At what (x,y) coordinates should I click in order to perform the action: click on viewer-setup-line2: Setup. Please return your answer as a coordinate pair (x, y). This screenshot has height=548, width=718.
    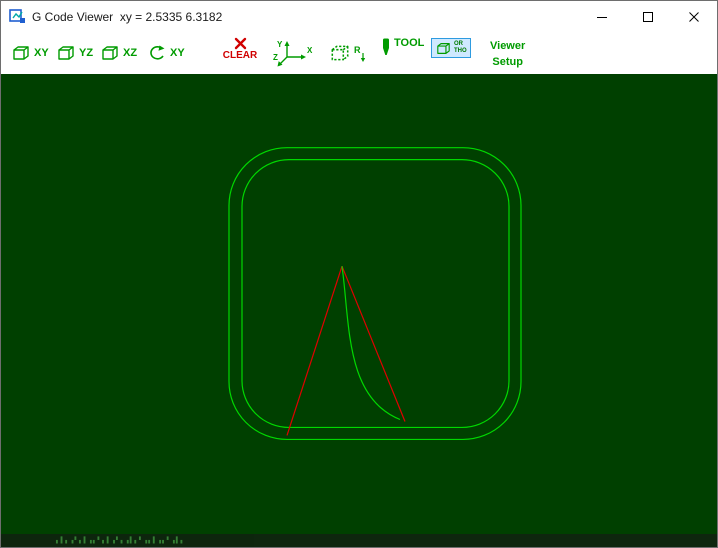
    Looking at the image, I should click on (507, 61).